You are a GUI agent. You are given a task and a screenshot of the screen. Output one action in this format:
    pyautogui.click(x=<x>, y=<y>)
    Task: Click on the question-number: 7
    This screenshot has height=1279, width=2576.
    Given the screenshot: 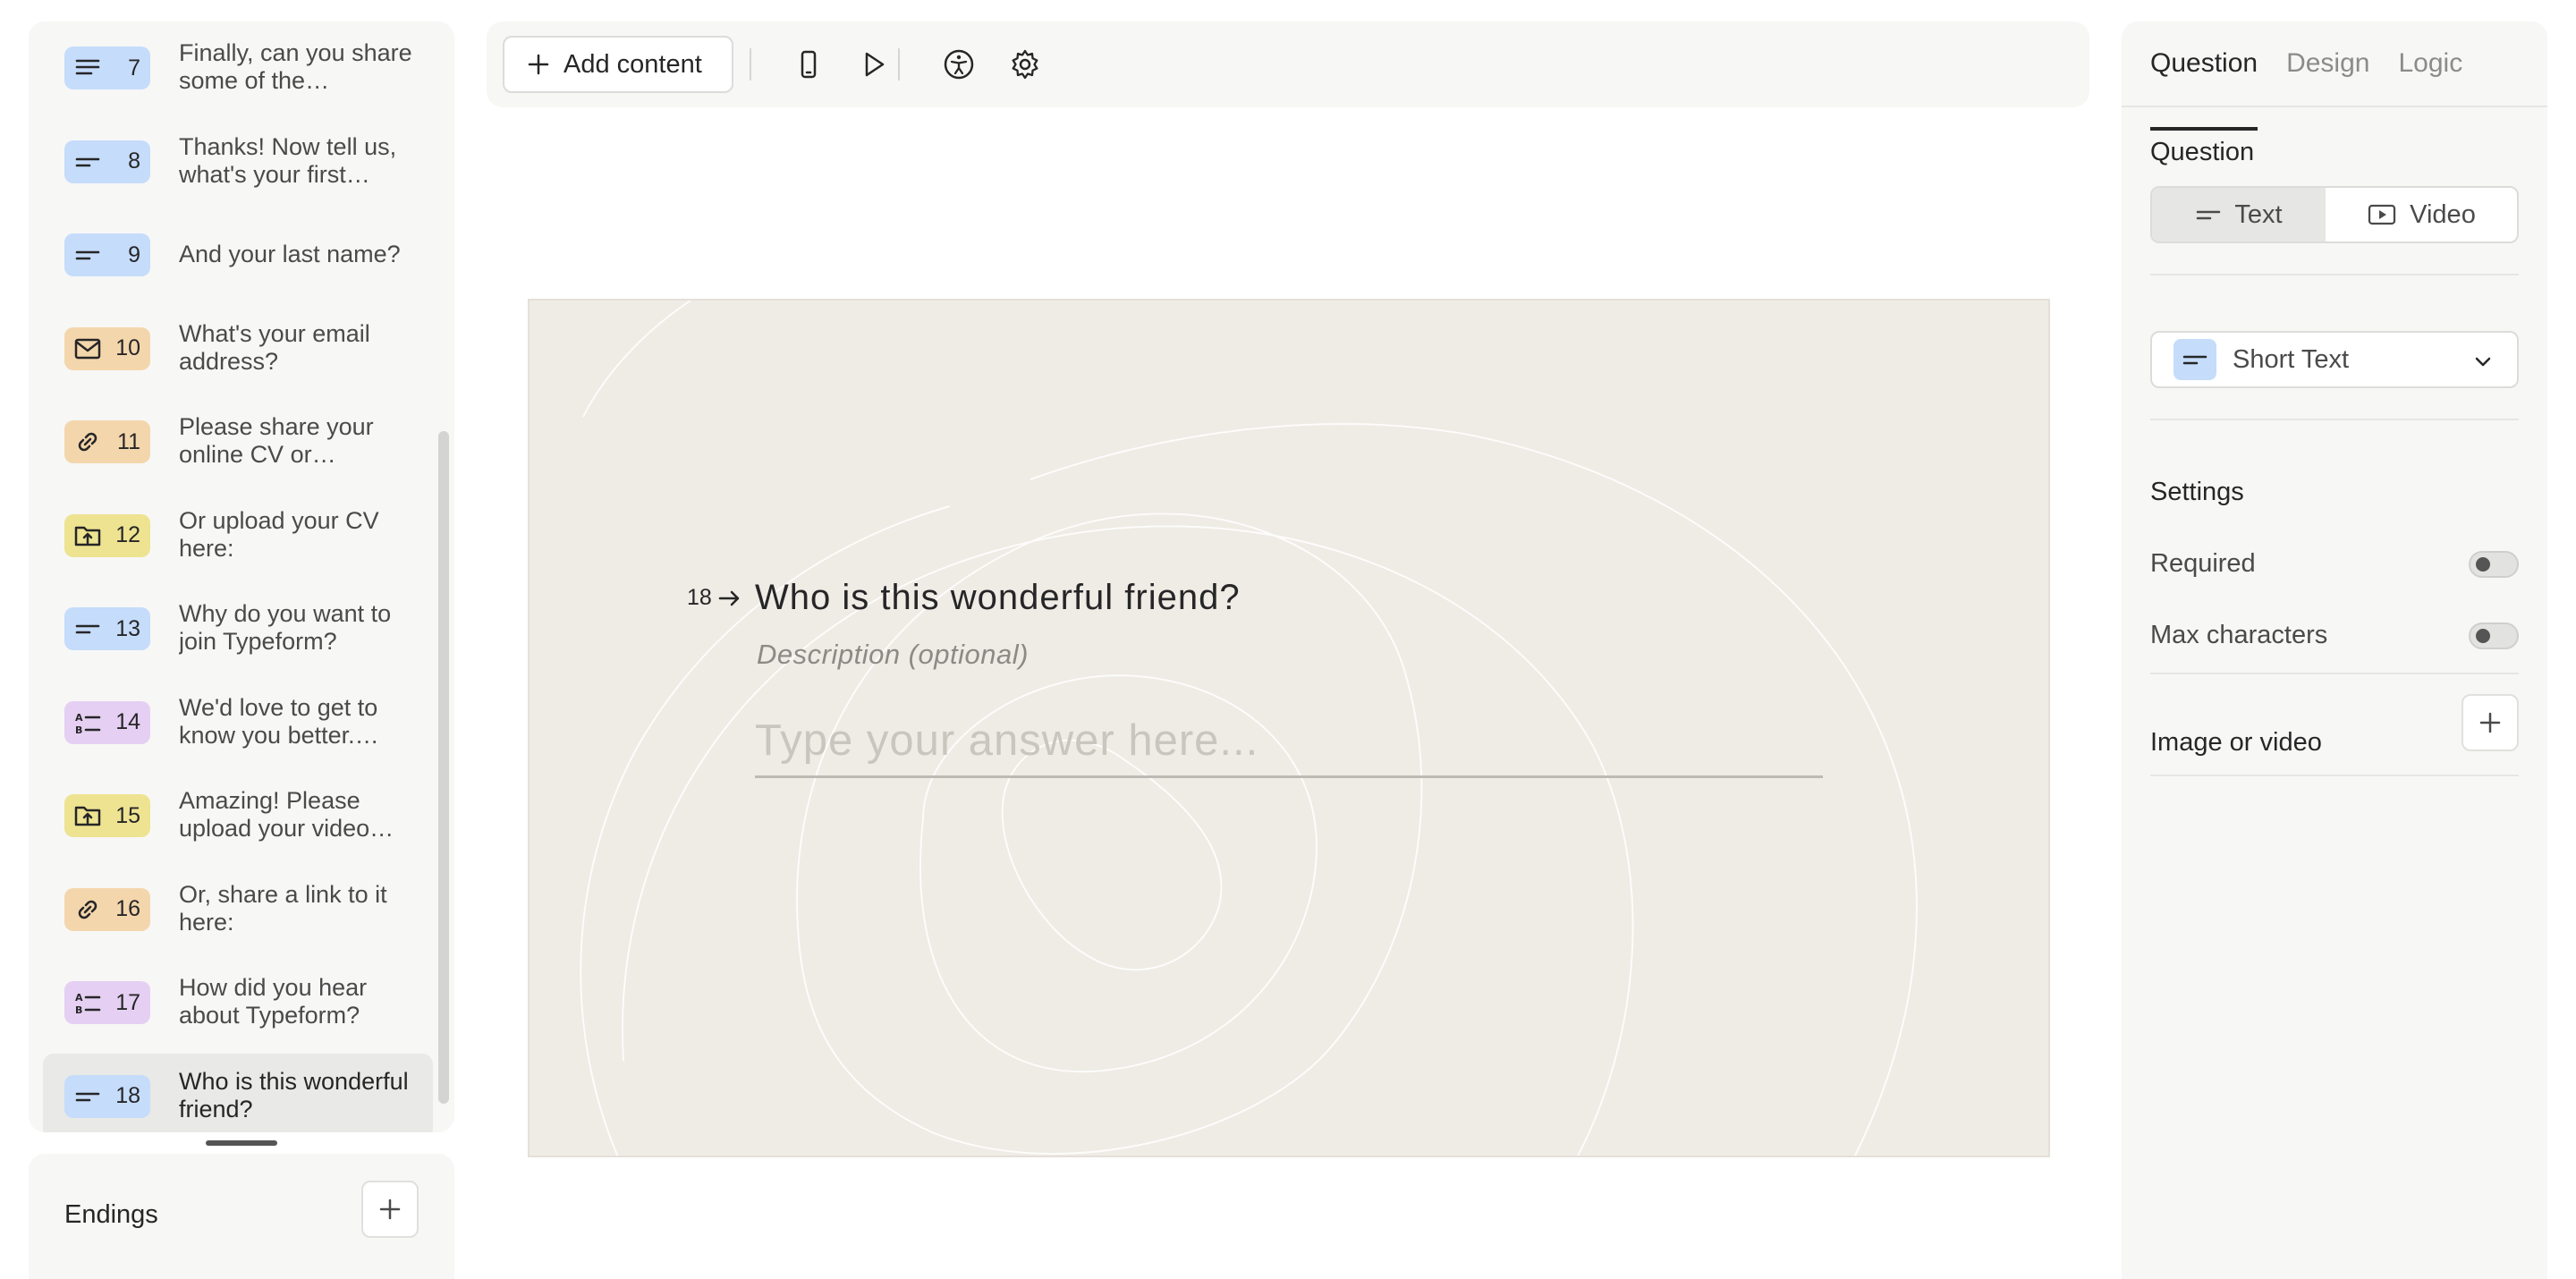 What is the action you would take?
    pyautogui.click(x=134, y=68)
    